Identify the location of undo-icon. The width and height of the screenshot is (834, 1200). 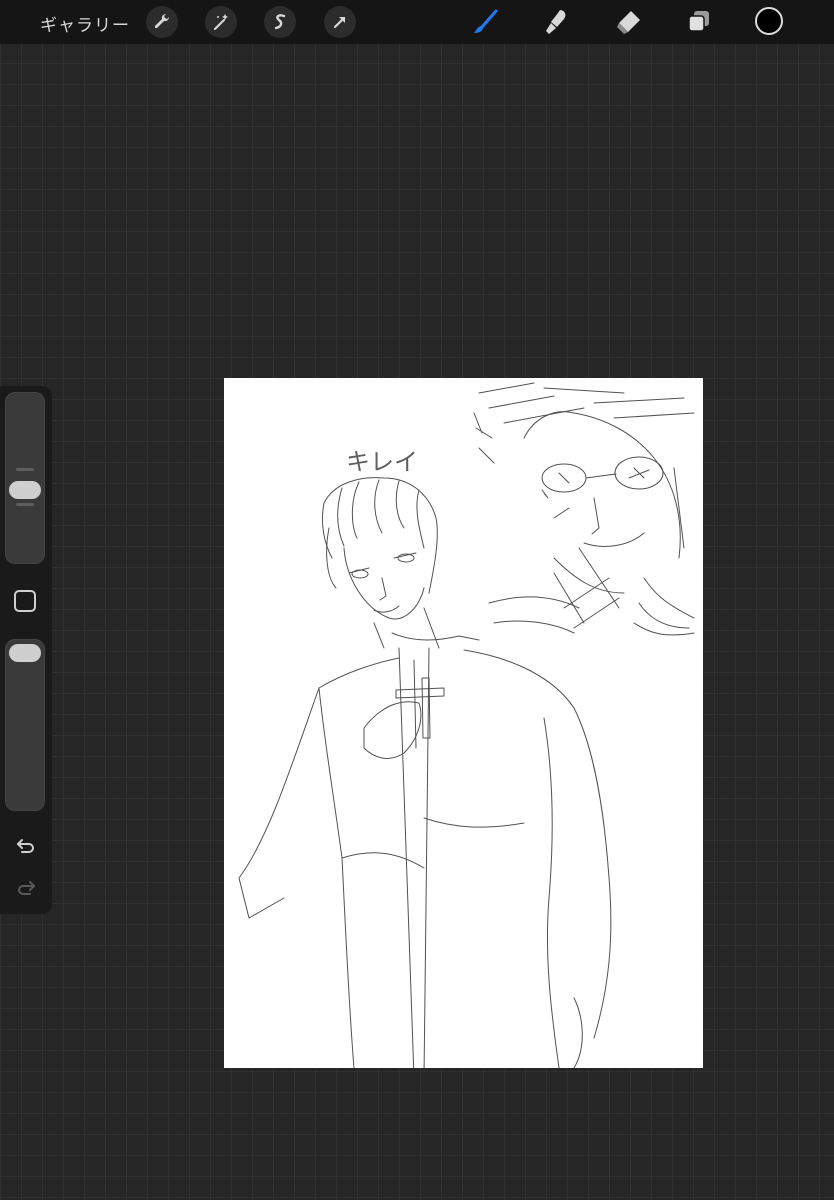
(25, 846).